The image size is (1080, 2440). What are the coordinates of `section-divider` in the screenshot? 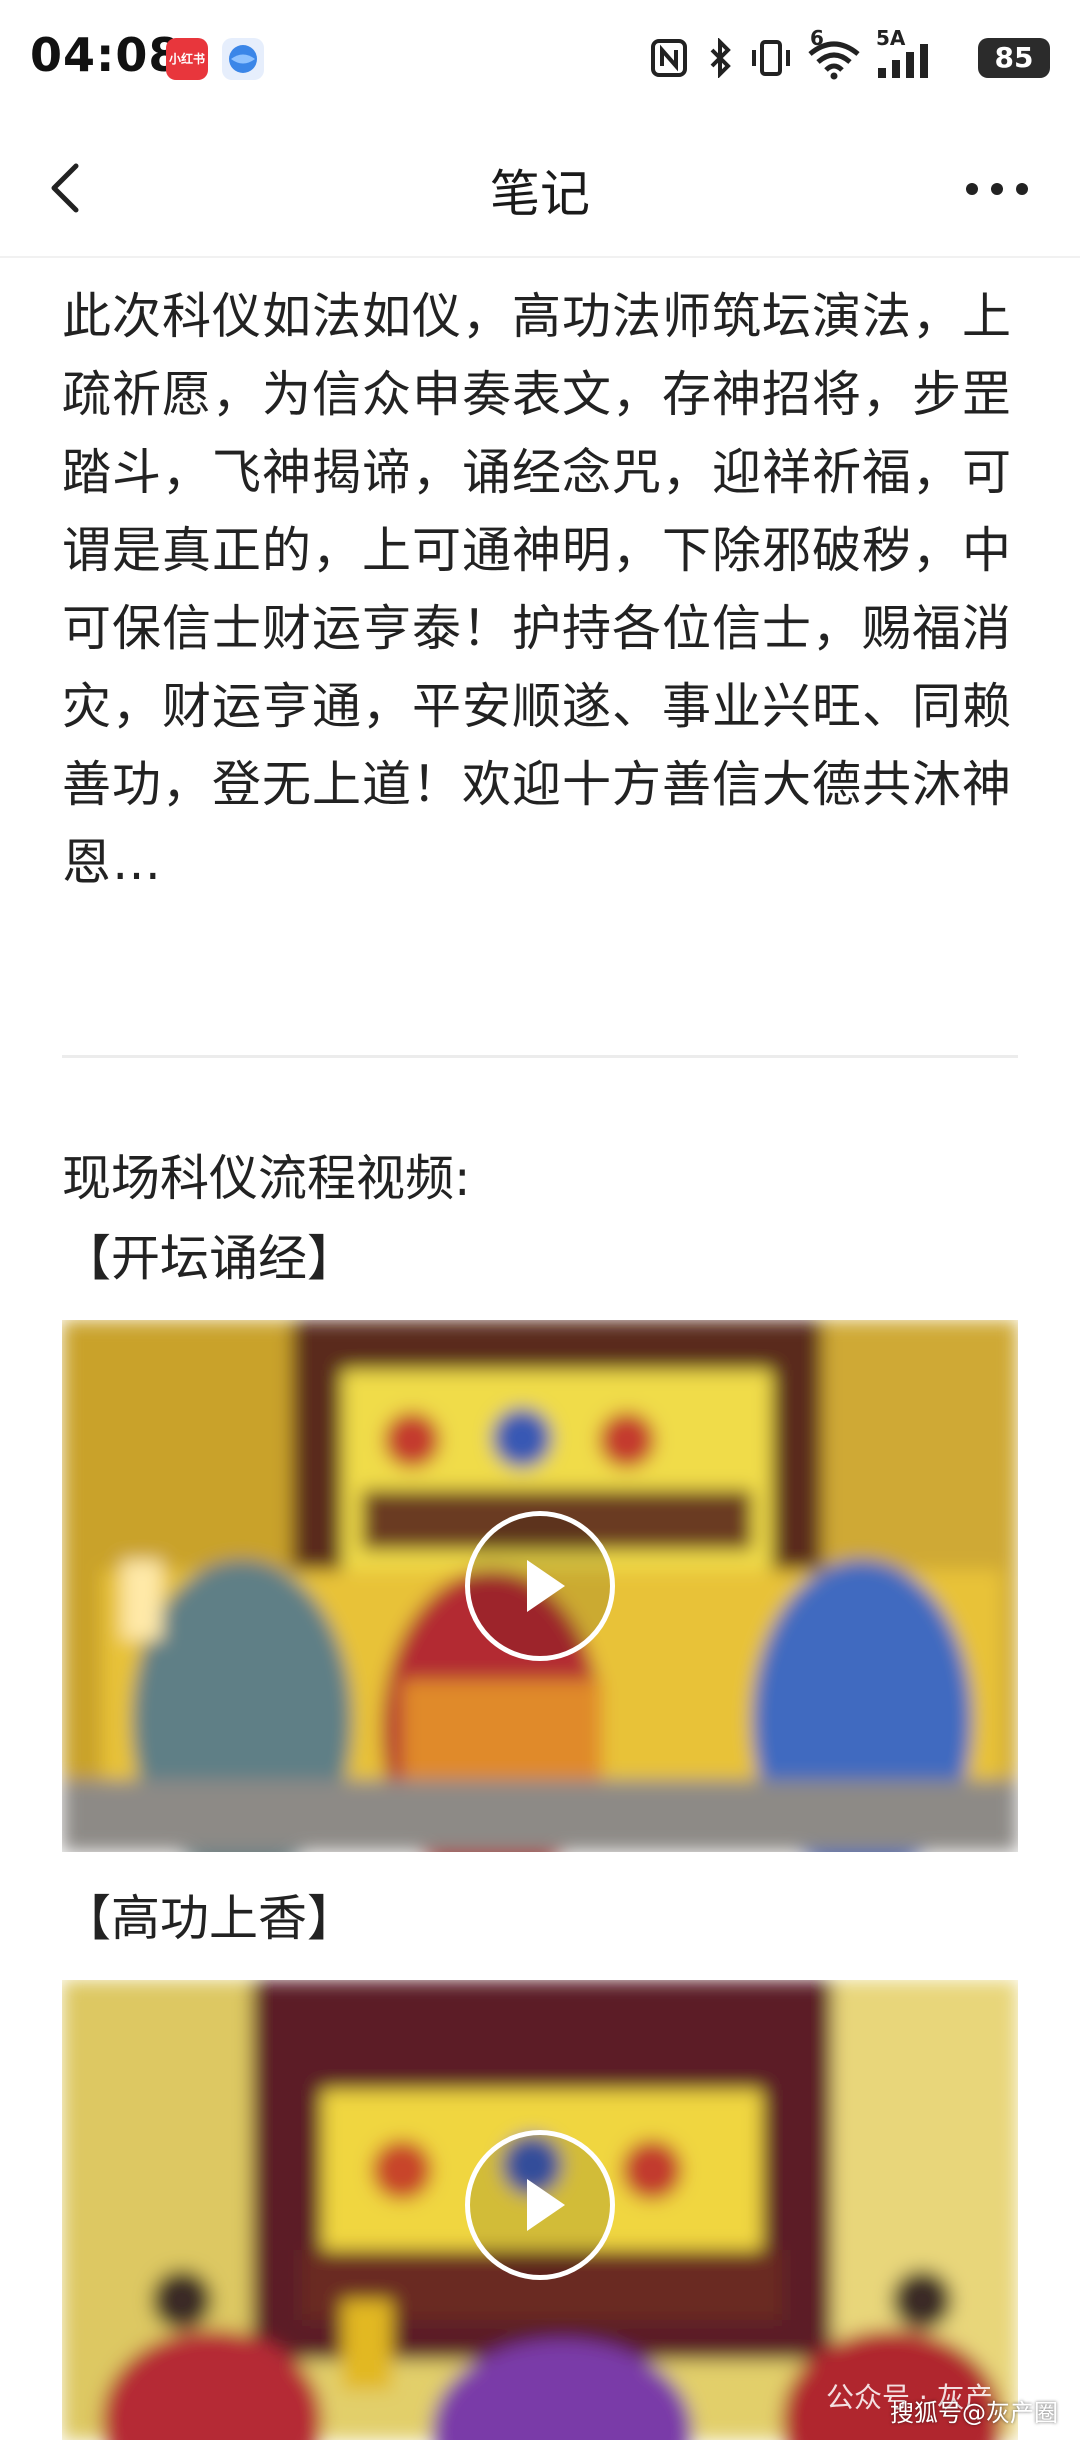 It's located at (540, 1056).